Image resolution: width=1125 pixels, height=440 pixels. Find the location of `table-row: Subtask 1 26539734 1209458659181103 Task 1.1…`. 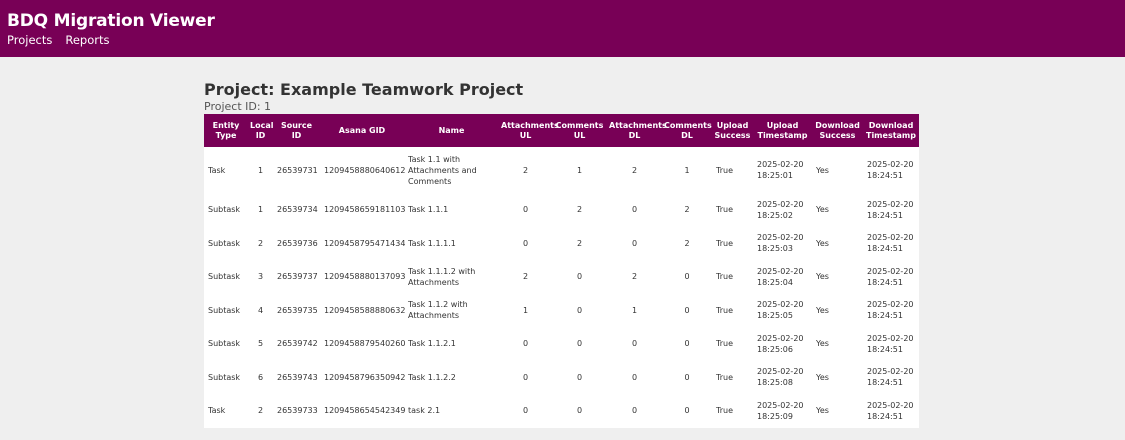

table-row: Subtask 1 26539734 1209458659181103 Task 1.1… is located at coordinates (561, 210).